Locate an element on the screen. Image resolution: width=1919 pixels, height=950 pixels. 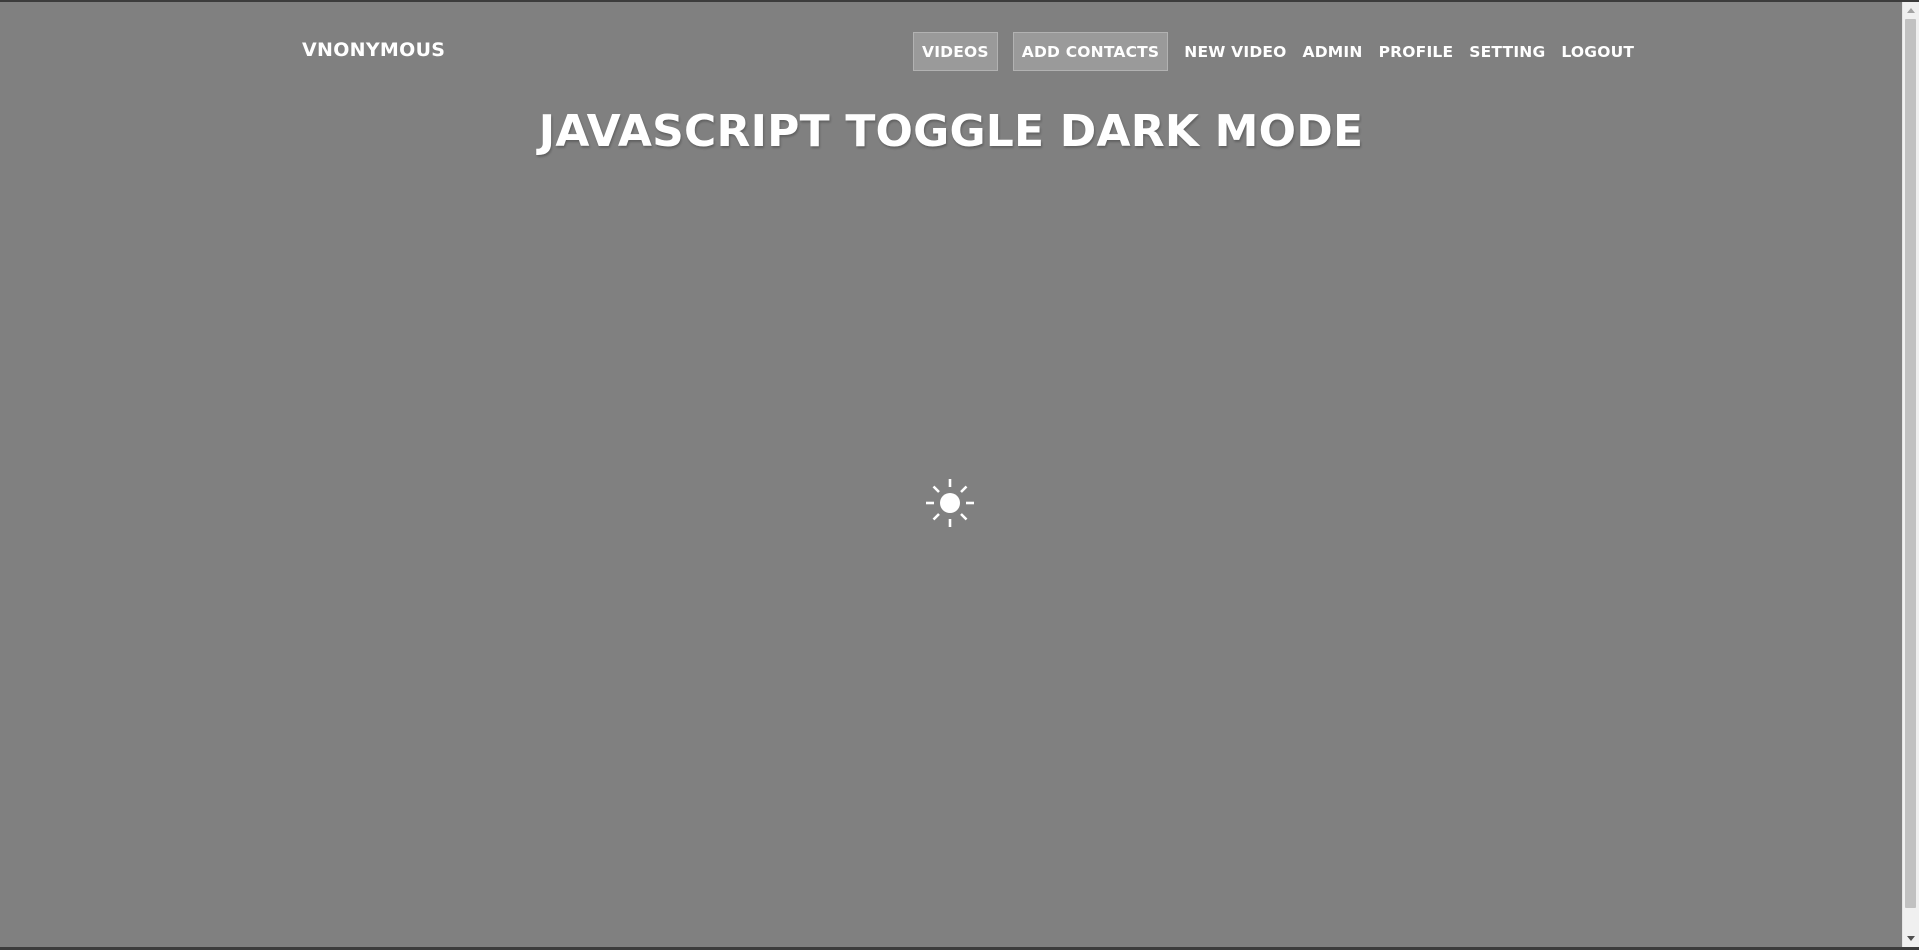
vertical-scrollbar is located at coordinates (1910, 474).